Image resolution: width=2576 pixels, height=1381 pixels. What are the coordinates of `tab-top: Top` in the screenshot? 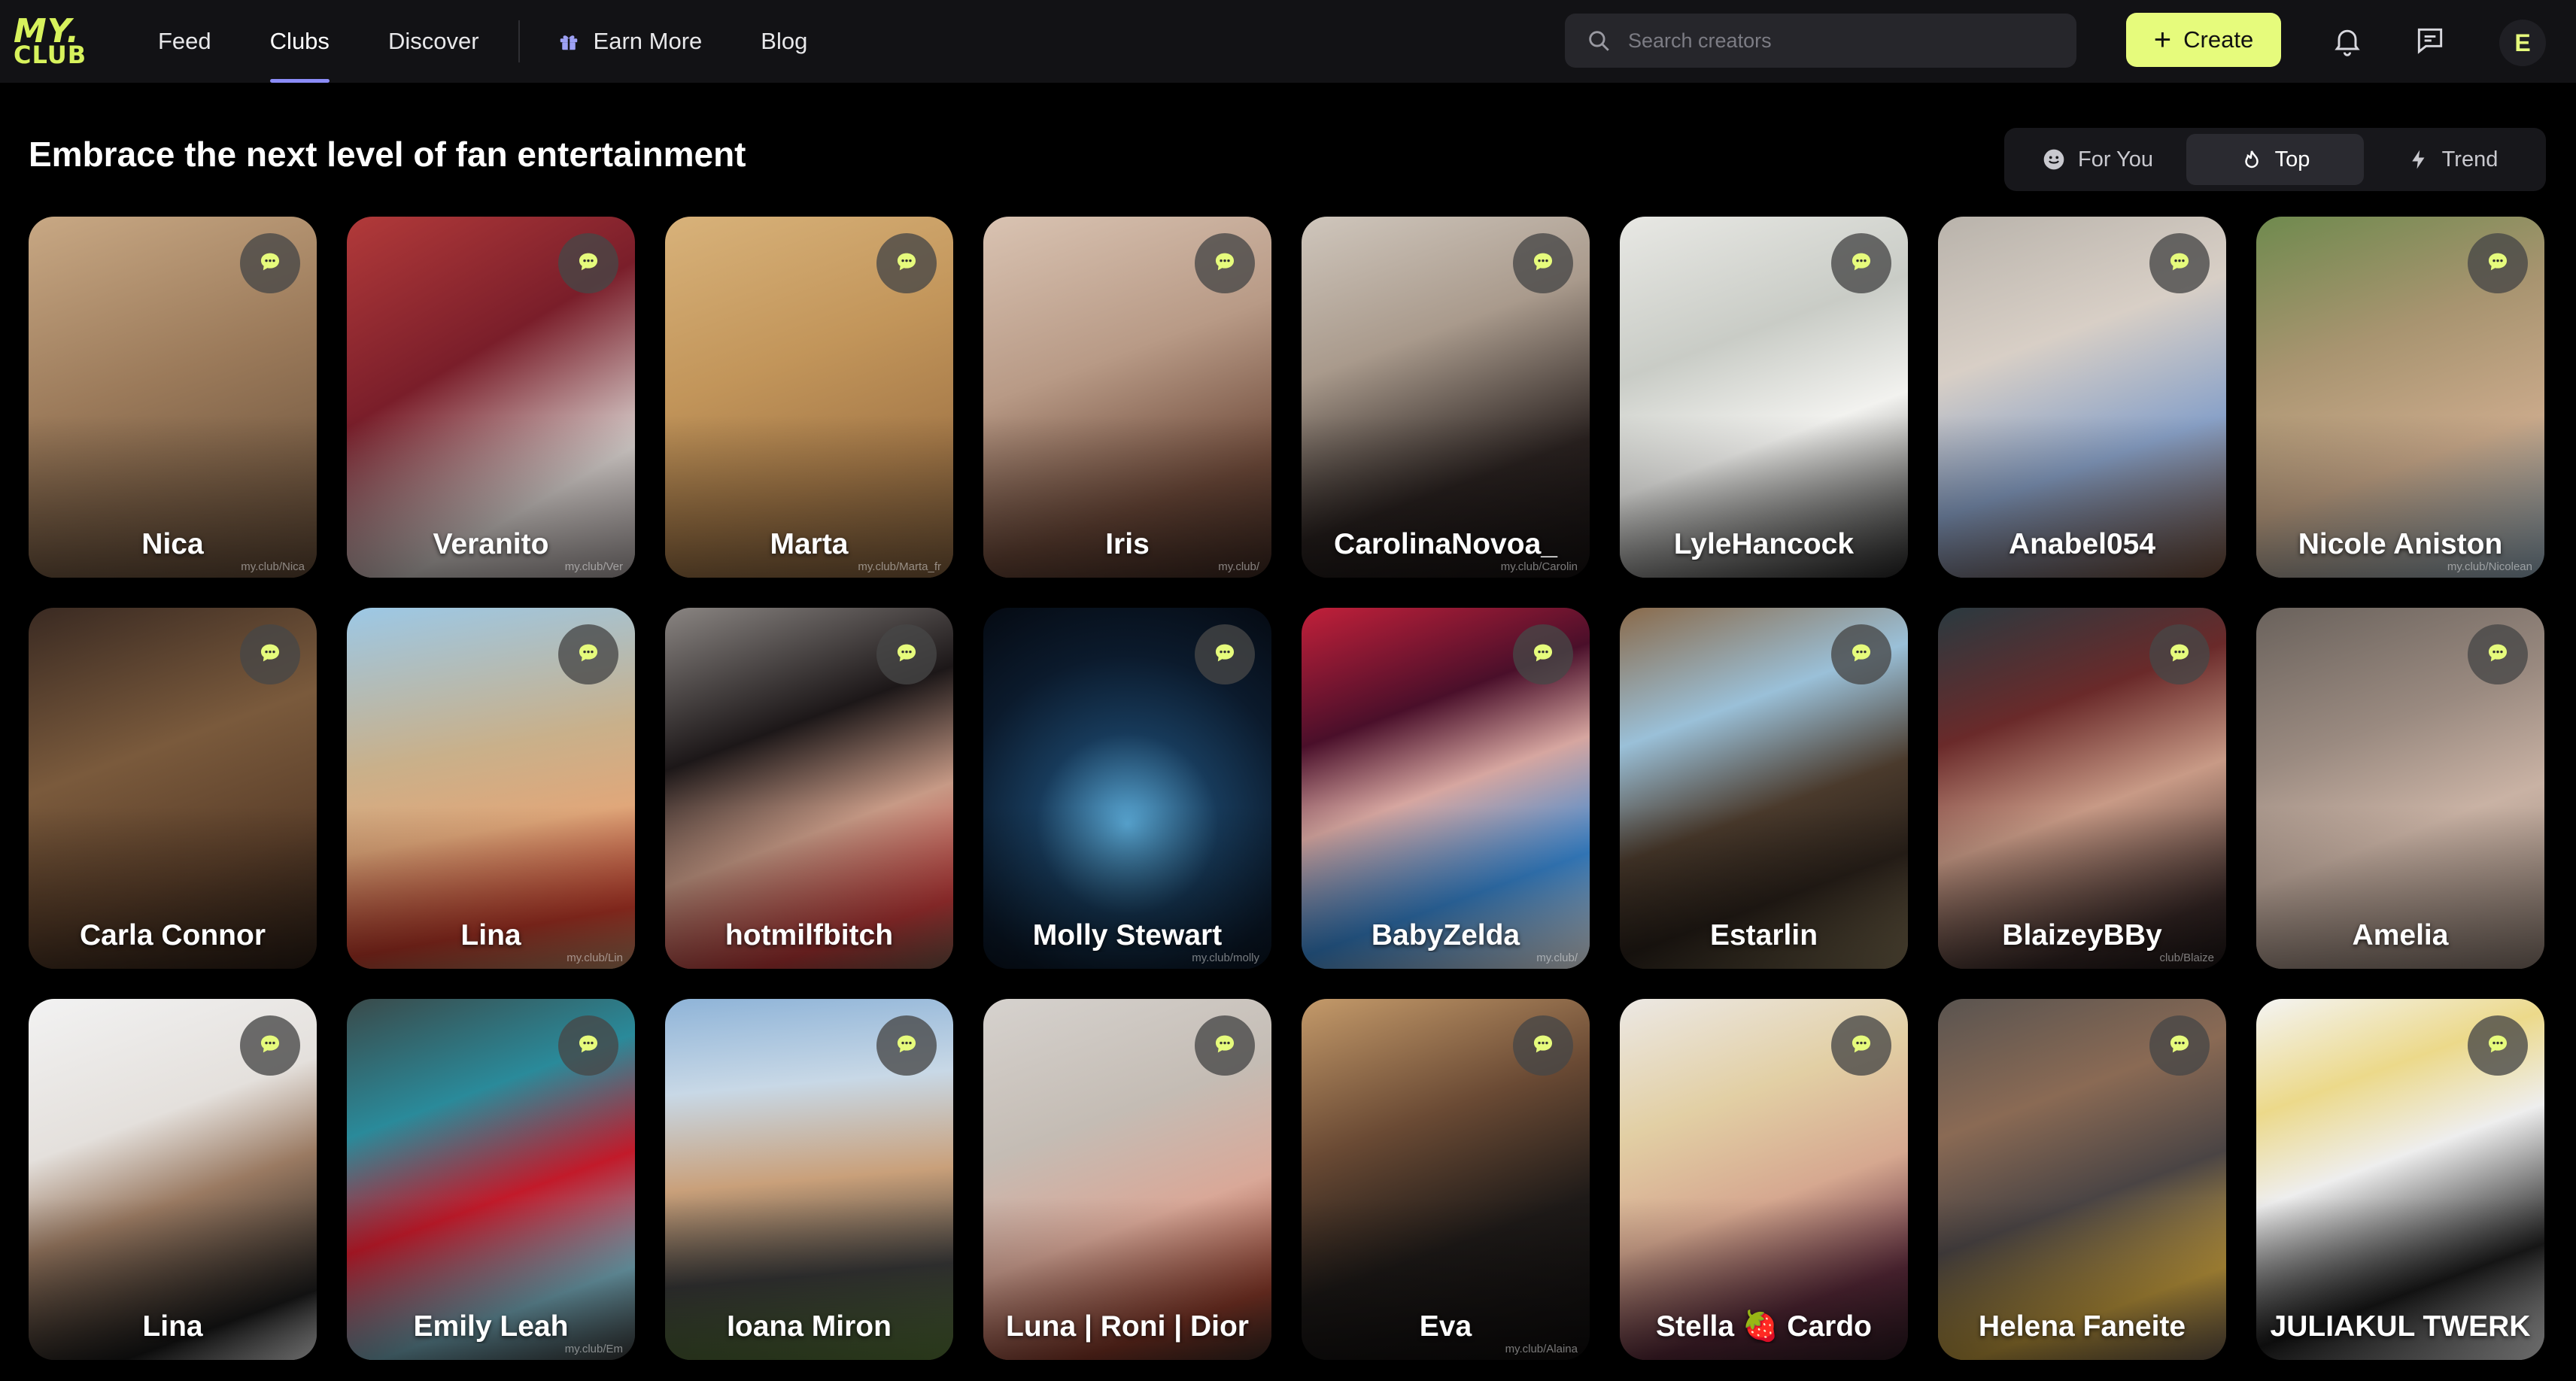 It's located at (2275, 159).